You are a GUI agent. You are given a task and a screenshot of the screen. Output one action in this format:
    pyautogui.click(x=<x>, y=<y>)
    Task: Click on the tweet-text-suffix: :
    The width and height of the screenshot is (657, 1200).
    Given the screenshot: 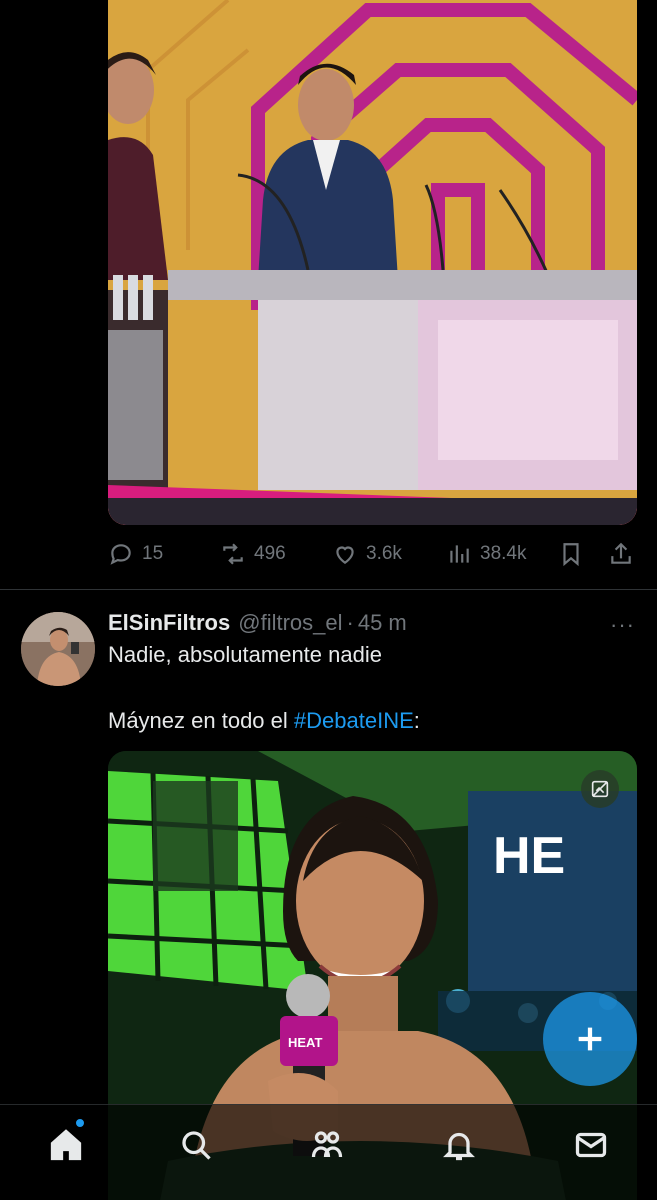 What is the action you would take?
    pyautogui.click(x=416, y=720)
    